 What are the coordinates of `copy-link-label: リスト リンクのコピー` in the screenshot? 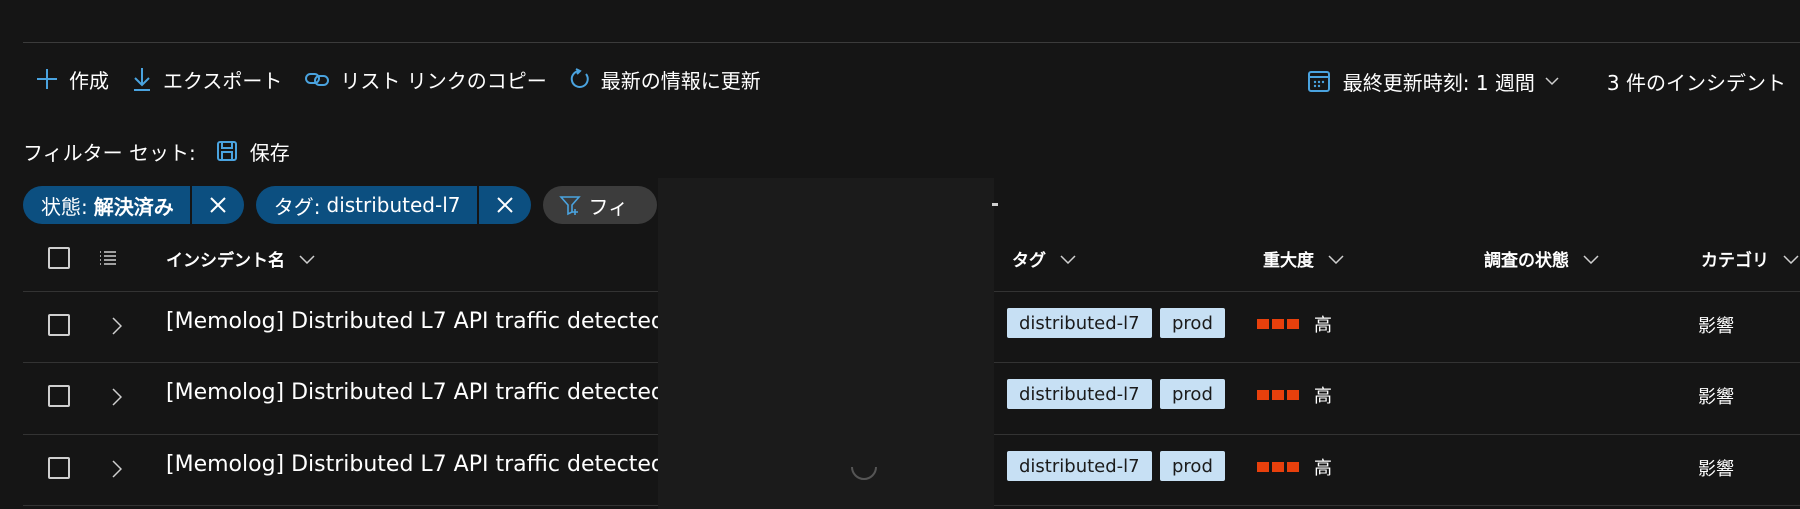 It's located at (443, 80).